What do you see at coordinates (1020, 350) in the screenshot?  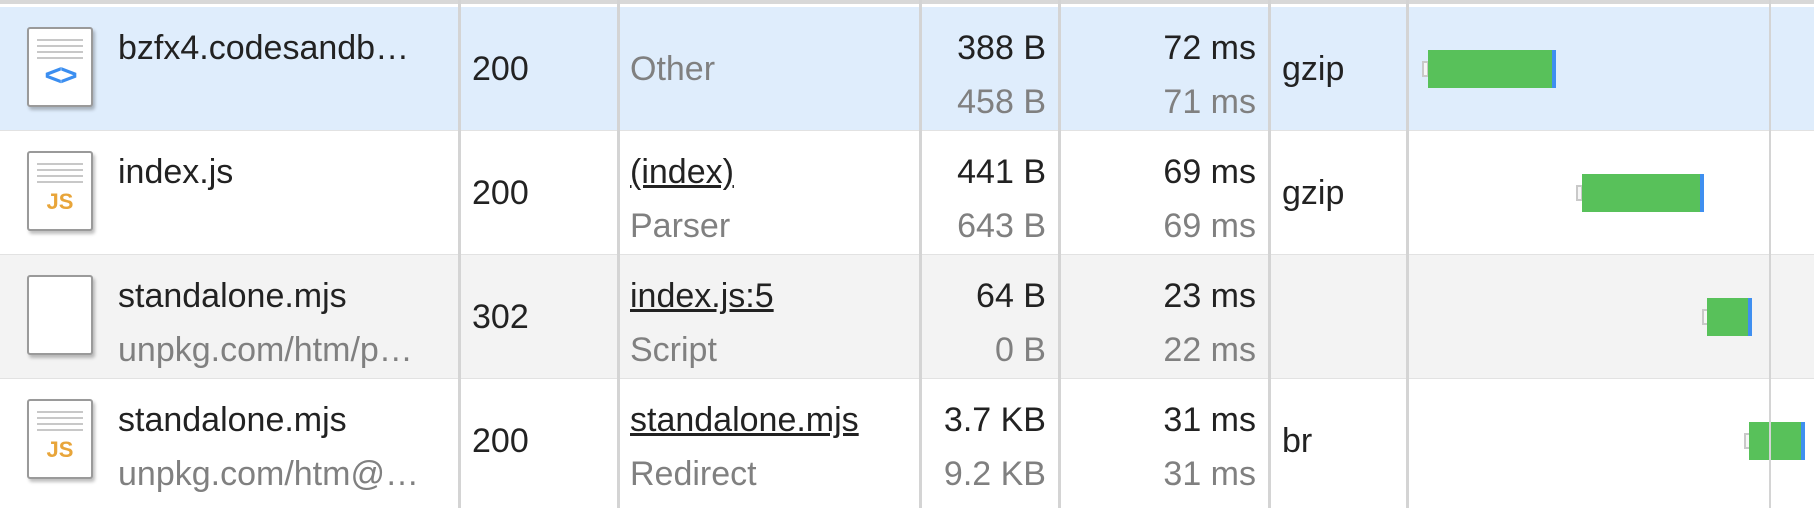 I see `resource-size: 0 B` at bounding box center [1020, 350].